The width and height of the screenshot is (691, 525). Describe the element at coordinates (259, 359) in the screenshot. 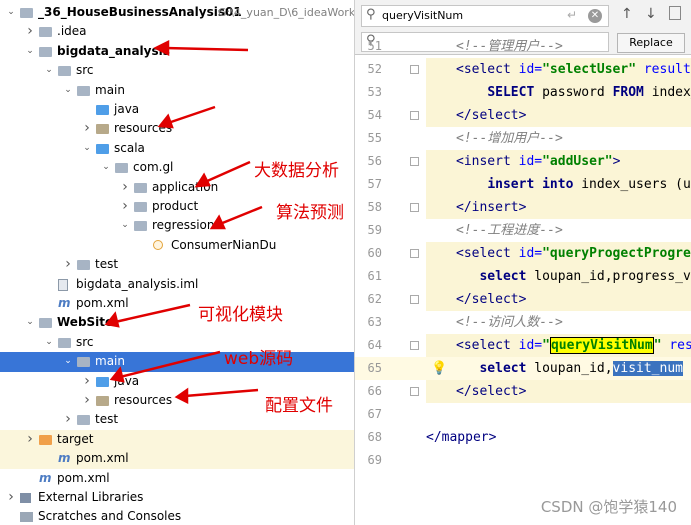

I see `annotation-websrc: web源码` at that location.